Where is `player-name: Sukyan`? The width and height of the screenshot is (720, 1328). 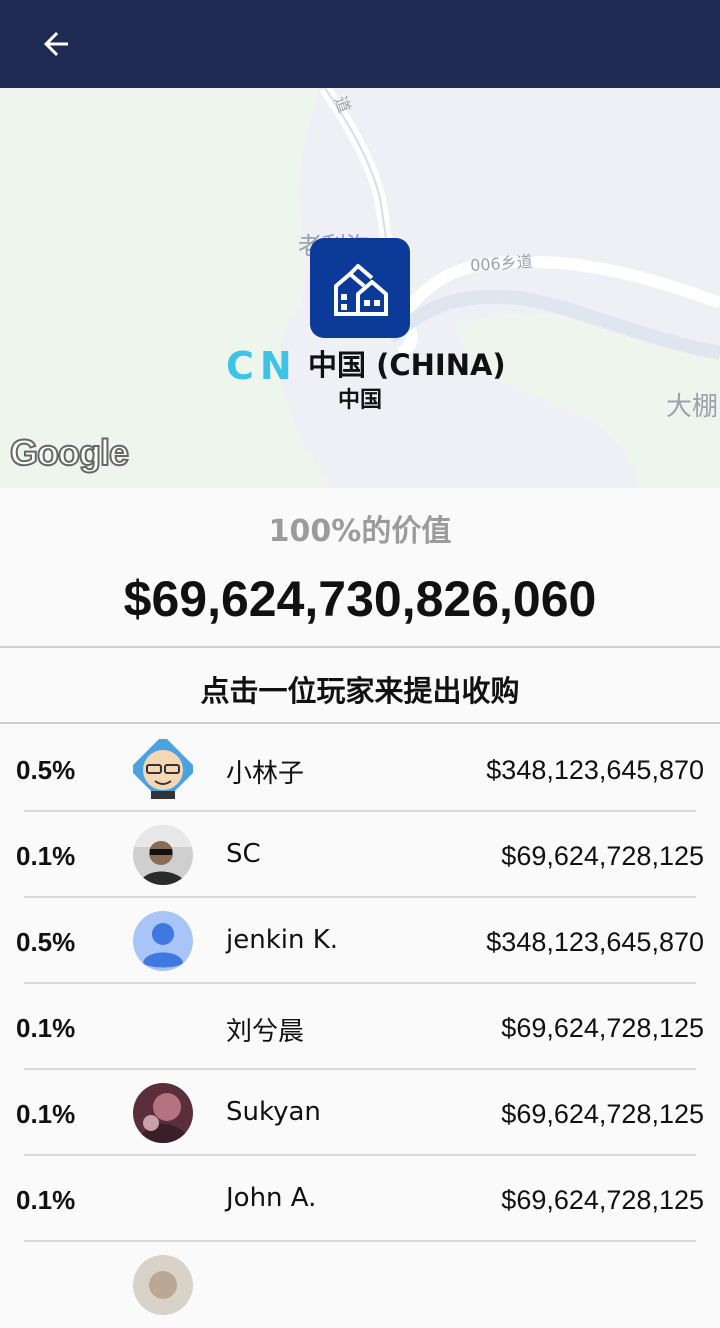
player-name: Sukyan is located at coordinates (273, 1112).